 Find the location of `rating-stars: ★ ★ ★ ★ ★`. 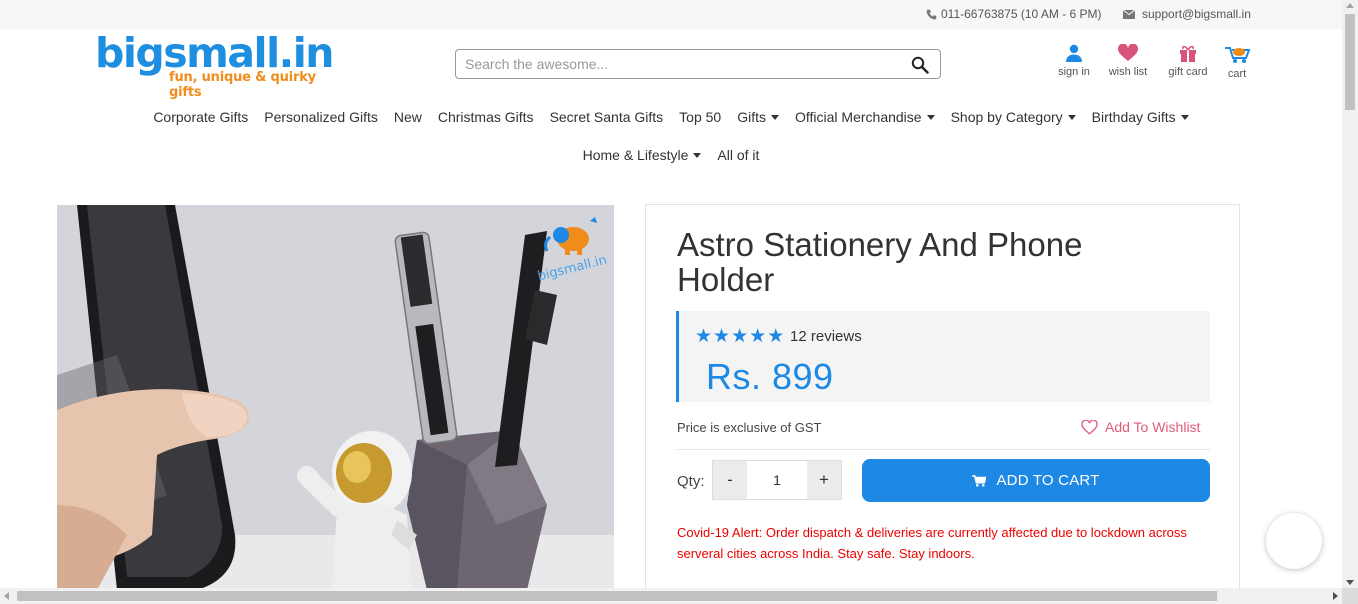

rating-stars: ★ ★ ★ ★ ★ is located at coordinates (739, 336).